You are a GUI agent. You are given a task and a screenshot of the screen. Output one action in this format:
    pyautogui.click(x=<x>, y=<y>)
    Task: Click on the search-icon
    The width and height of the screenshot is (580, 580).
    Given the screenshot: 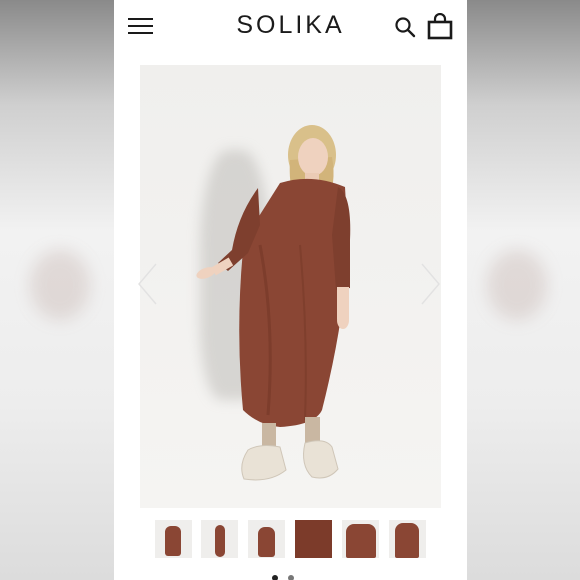 What is the action you would take?
    pyautogui.click(x=405, y=27)
    